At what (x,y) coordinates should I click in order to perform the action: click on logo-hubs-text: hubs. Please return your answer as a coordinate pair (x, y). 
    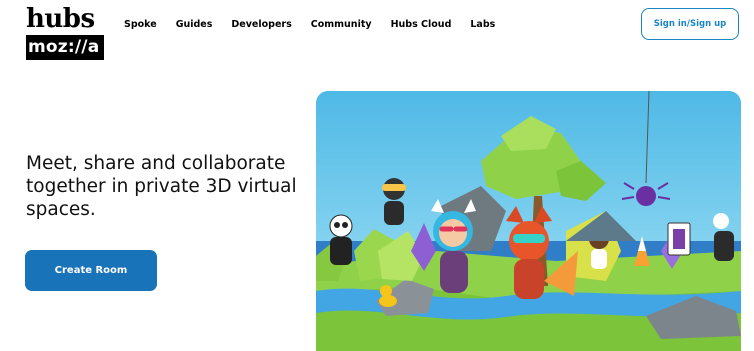
    Looking at the image, I should click on (60, 19).